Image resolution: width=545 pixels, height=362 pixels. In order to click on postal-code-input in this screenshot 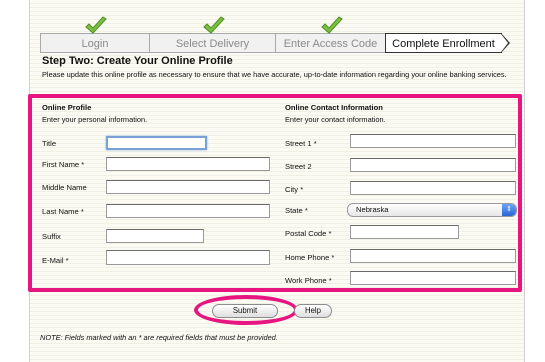, I will do `click(404, 232)`.